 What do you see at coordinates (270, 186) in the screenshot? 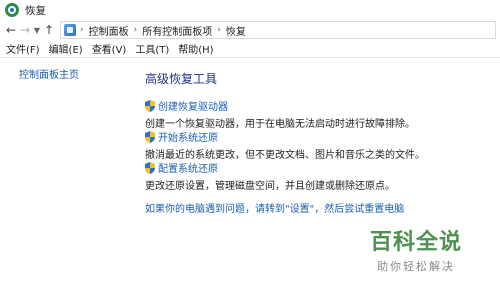
I see `task-description: 更改还原设置，管理磁盘空间，并且创建或删除还原点。` at bounding box center [270, 186].